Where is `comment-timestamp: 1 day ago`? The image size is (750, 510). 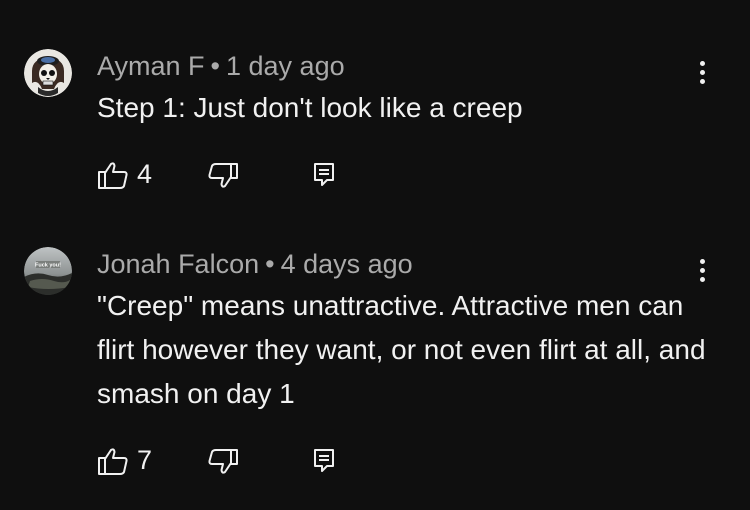 comment-timestamp: 1 day ago is located at coordinates (285, 66).